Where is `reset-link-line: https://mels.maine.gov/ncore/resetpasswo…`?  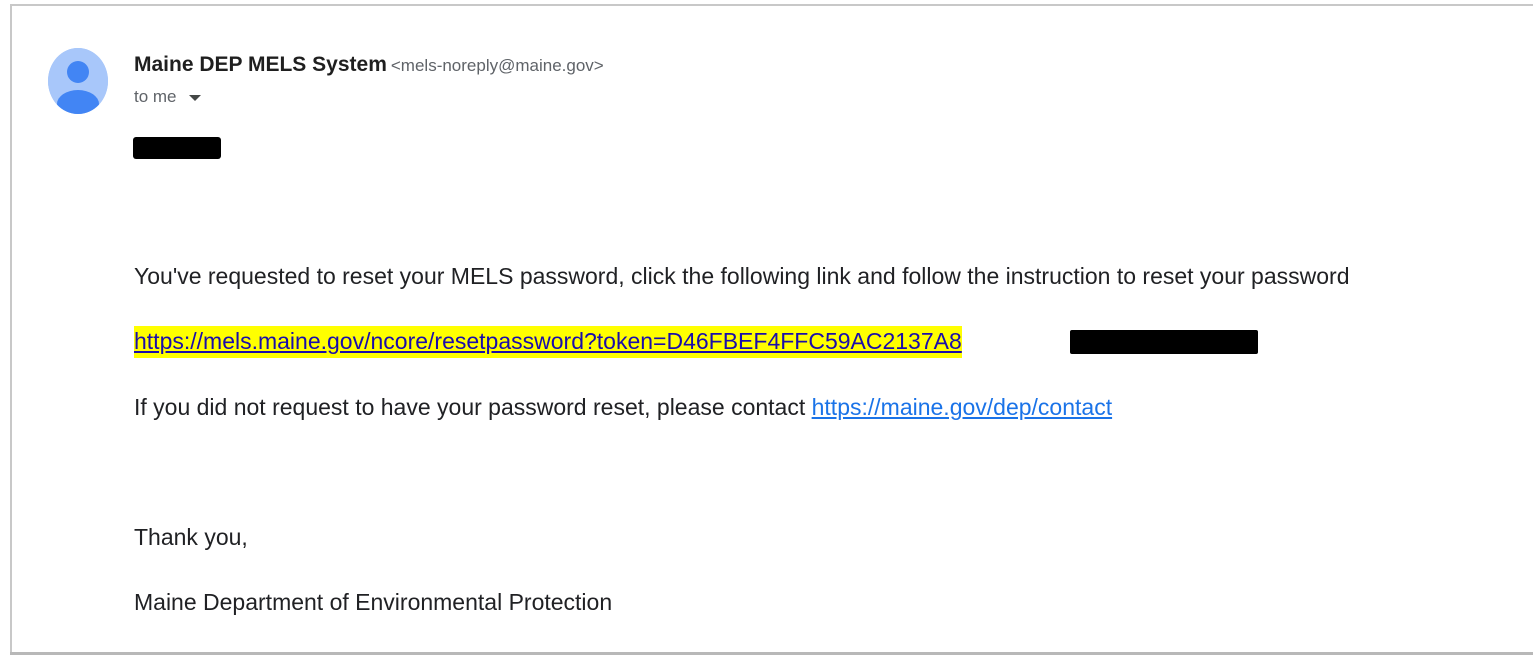 reset-link-line: https://mels.maine.gov/ncore/resetpasswo… is located at coordinates (548, 342).